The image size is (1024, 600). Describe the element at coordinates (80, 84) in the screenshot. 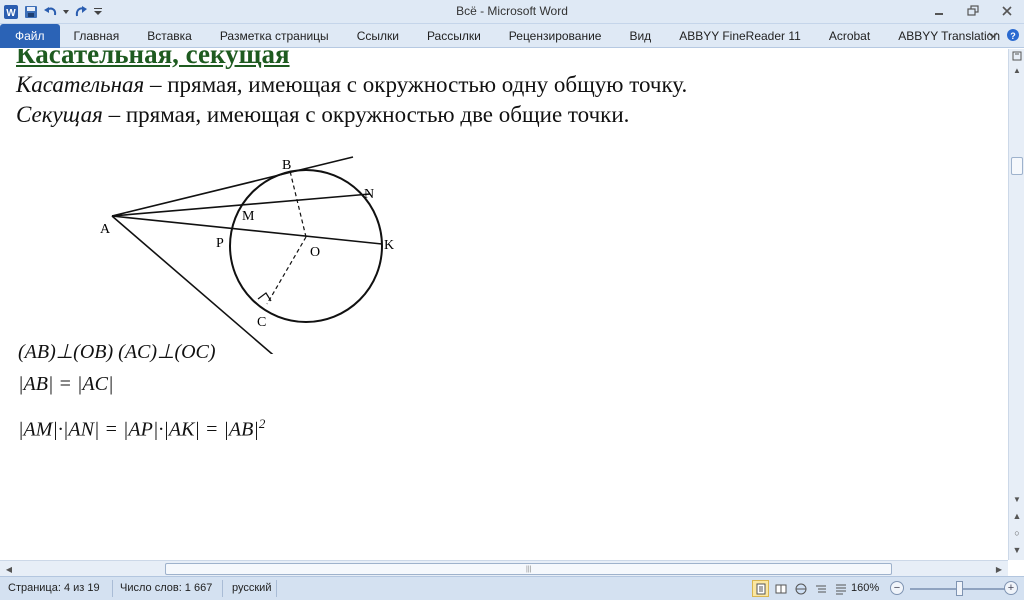

I see `tangent-term: Касательная` at that location.